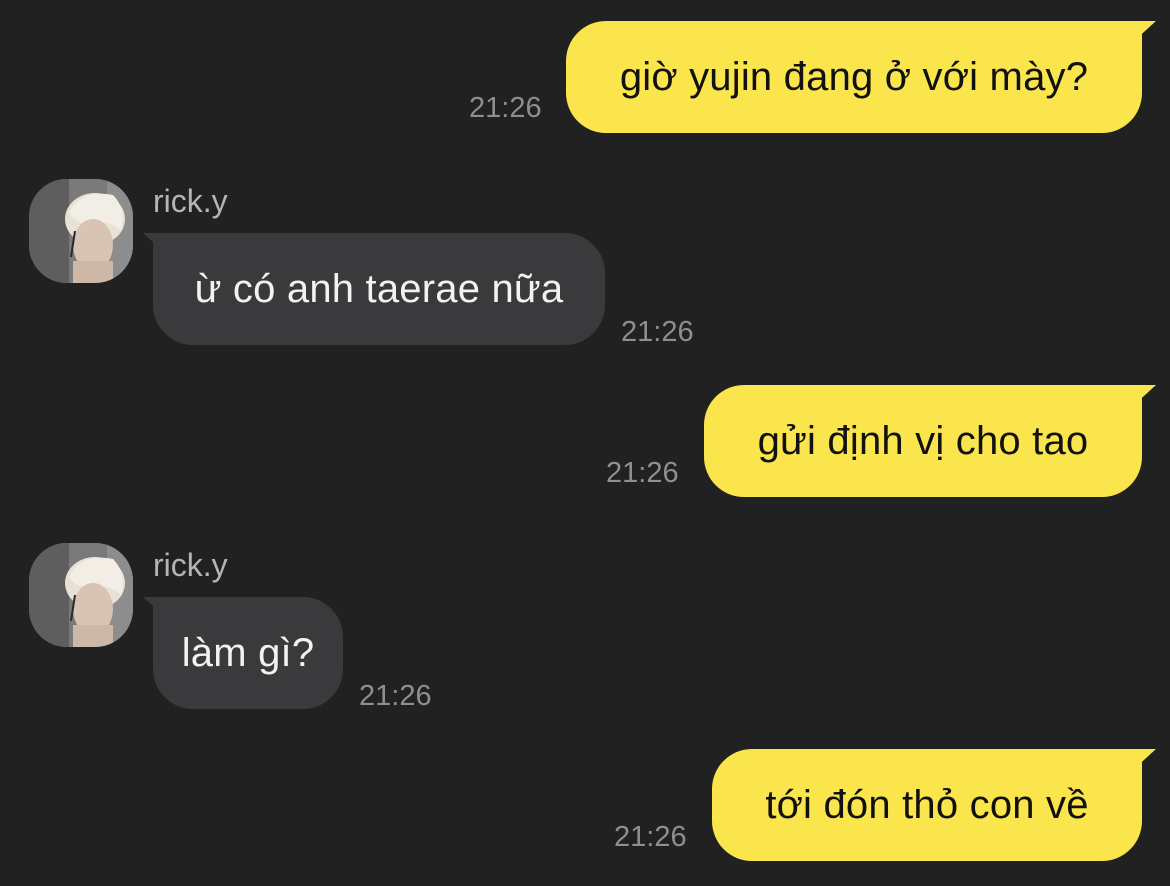 The width and height of the screenshot is (1170, 886). I want to click on message-text: làm gì?, so click(248, 652).